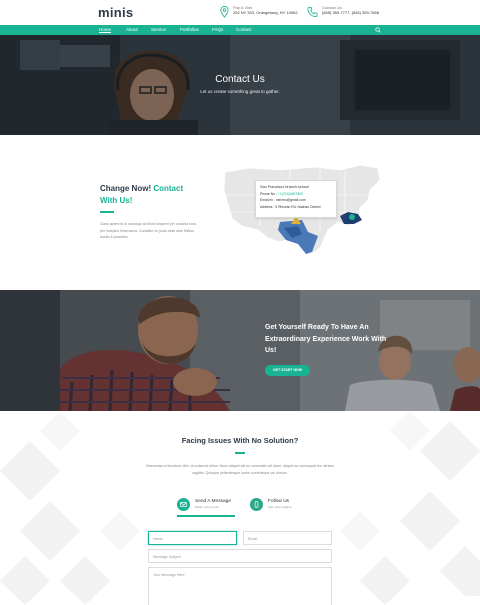 Image resolution: width=480 pixels, height=605 pixels. What do you see at coordinates (224, 12) in the screenshot?
I see `map-pin-icon` at bounding box center [224, 12].